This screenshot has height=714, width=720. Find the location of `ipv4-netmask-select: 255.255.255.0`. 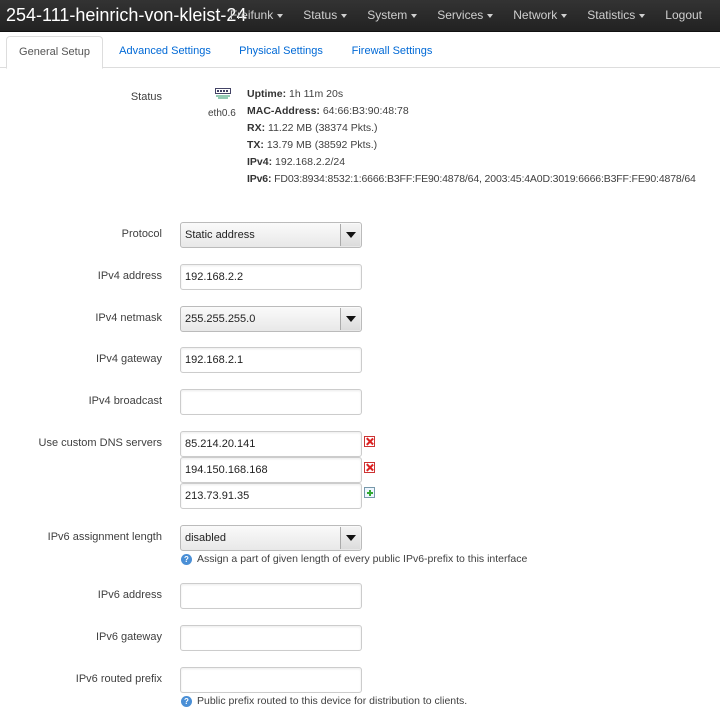

ipv4-netmask-select: 255.255.255.0 is located at coordinates (271, 319).